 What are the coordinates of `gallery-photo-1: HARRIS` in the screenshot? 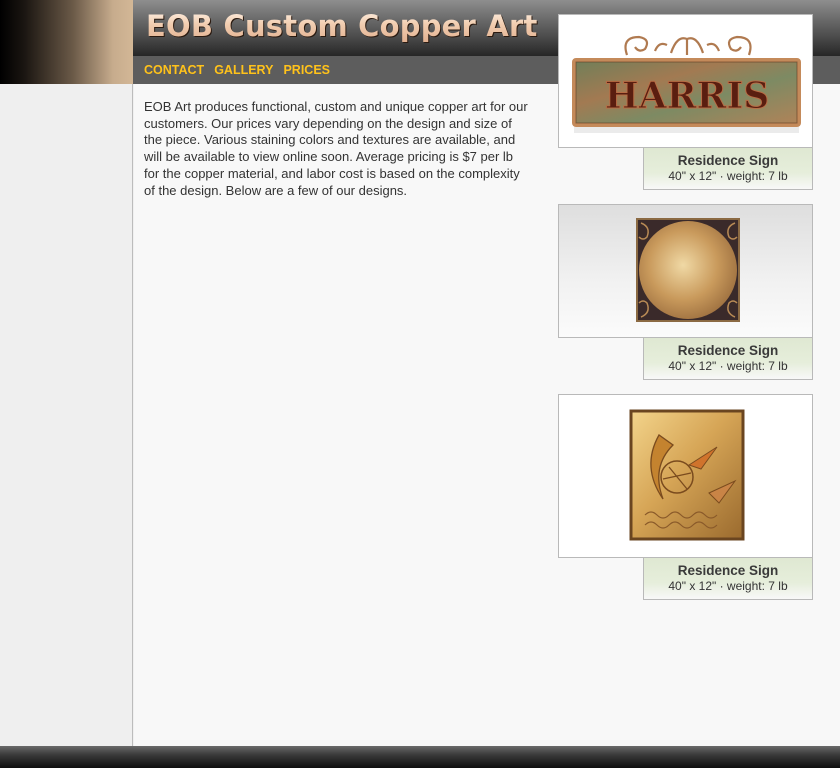 It's located at (685, 81).